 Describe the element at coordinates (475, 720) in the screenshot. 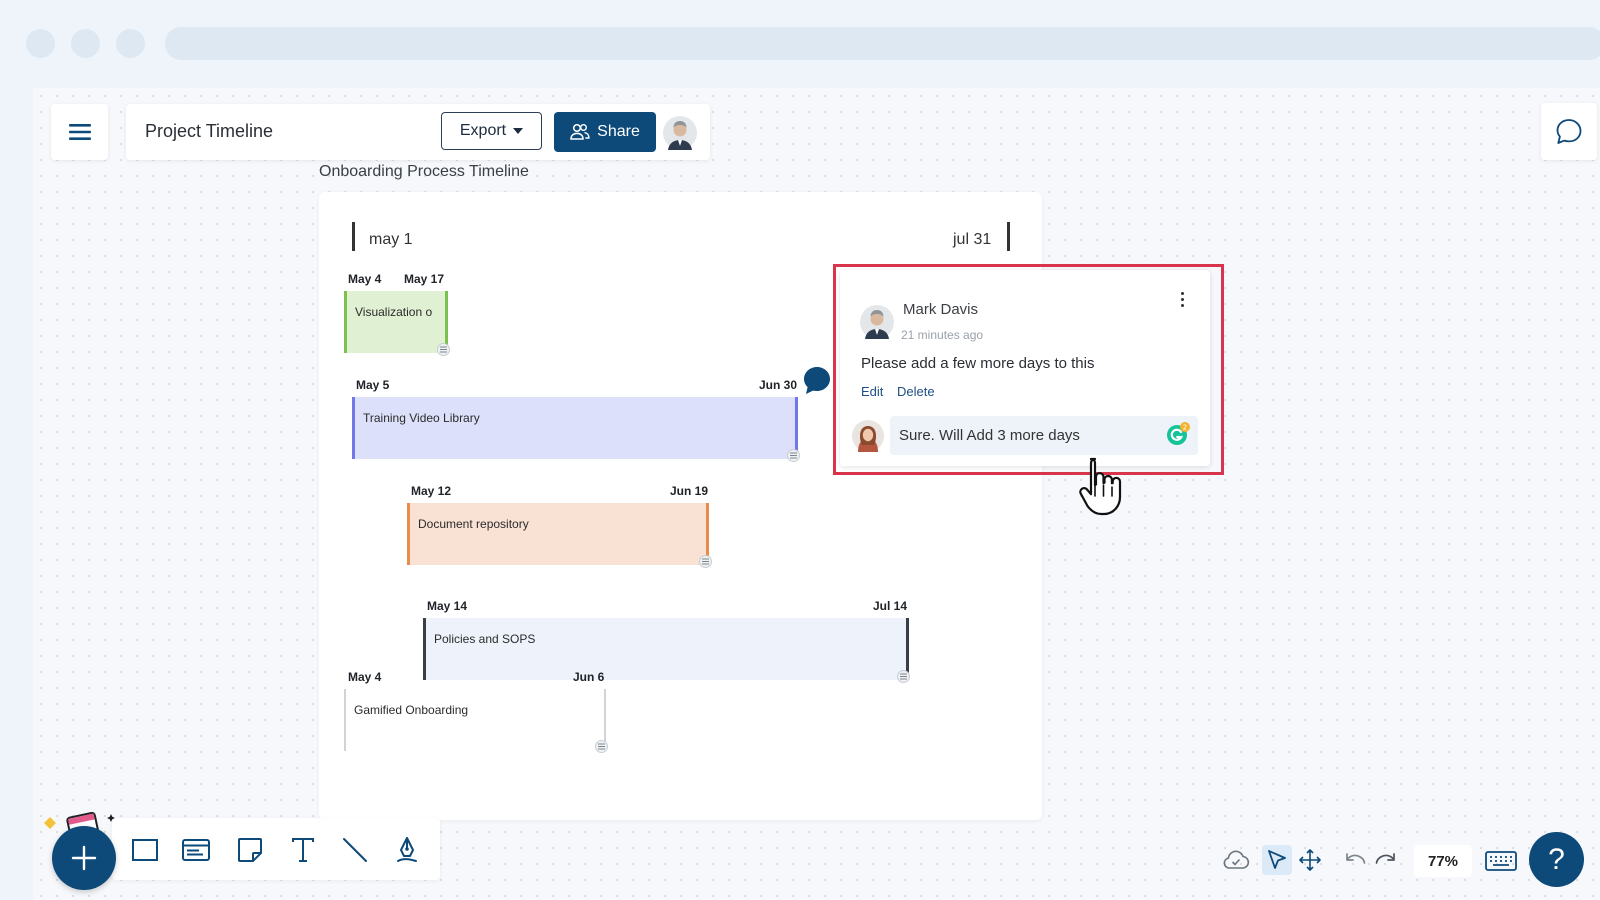

I see `timeline-bar: Gamified Onboarding` at that location.